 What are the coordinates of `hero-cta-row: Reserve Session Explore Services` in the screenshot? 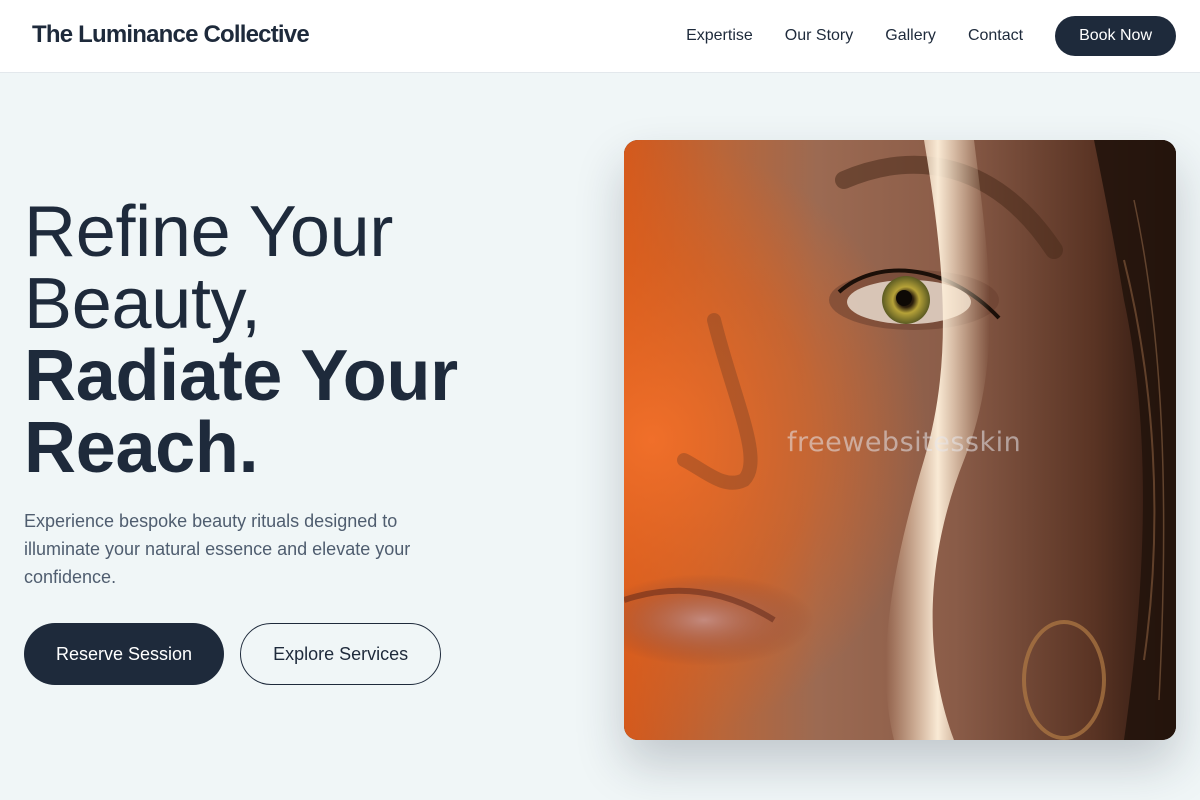 It's located at (233, 654).